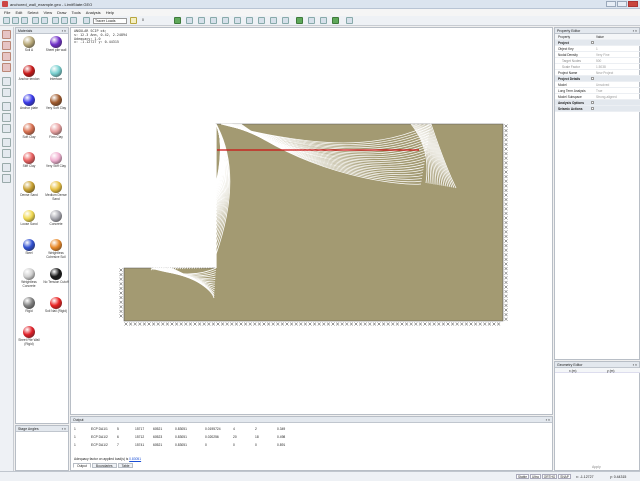  I want to click on property-value: True, so click(599, 91).